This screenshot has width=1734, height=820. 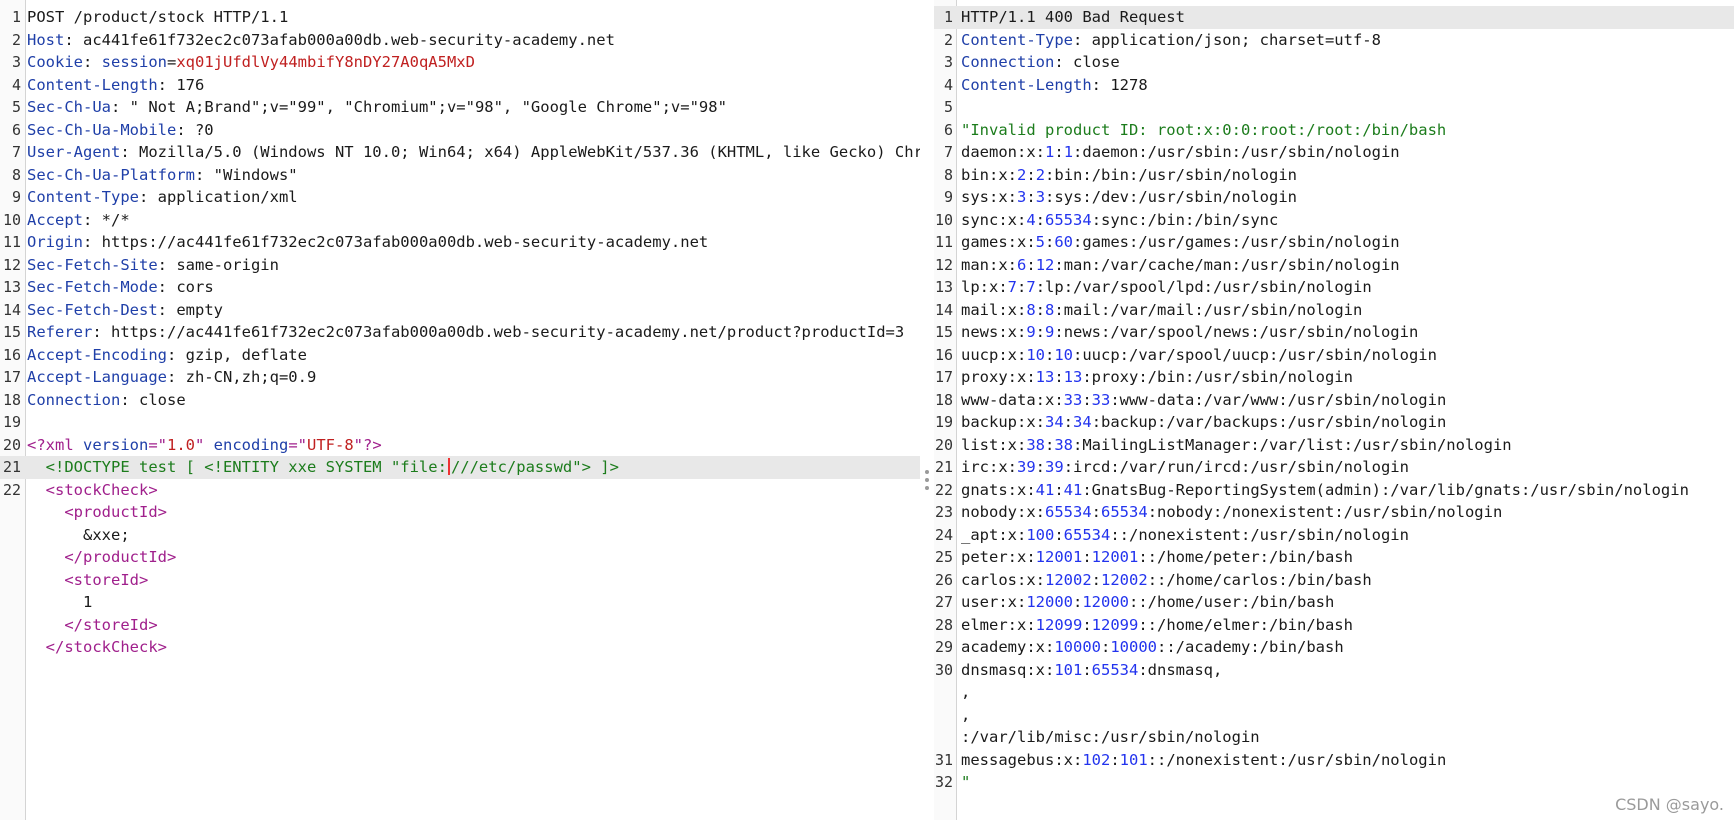 I want to click on code-token: Accept, so click(x=55, y=219).